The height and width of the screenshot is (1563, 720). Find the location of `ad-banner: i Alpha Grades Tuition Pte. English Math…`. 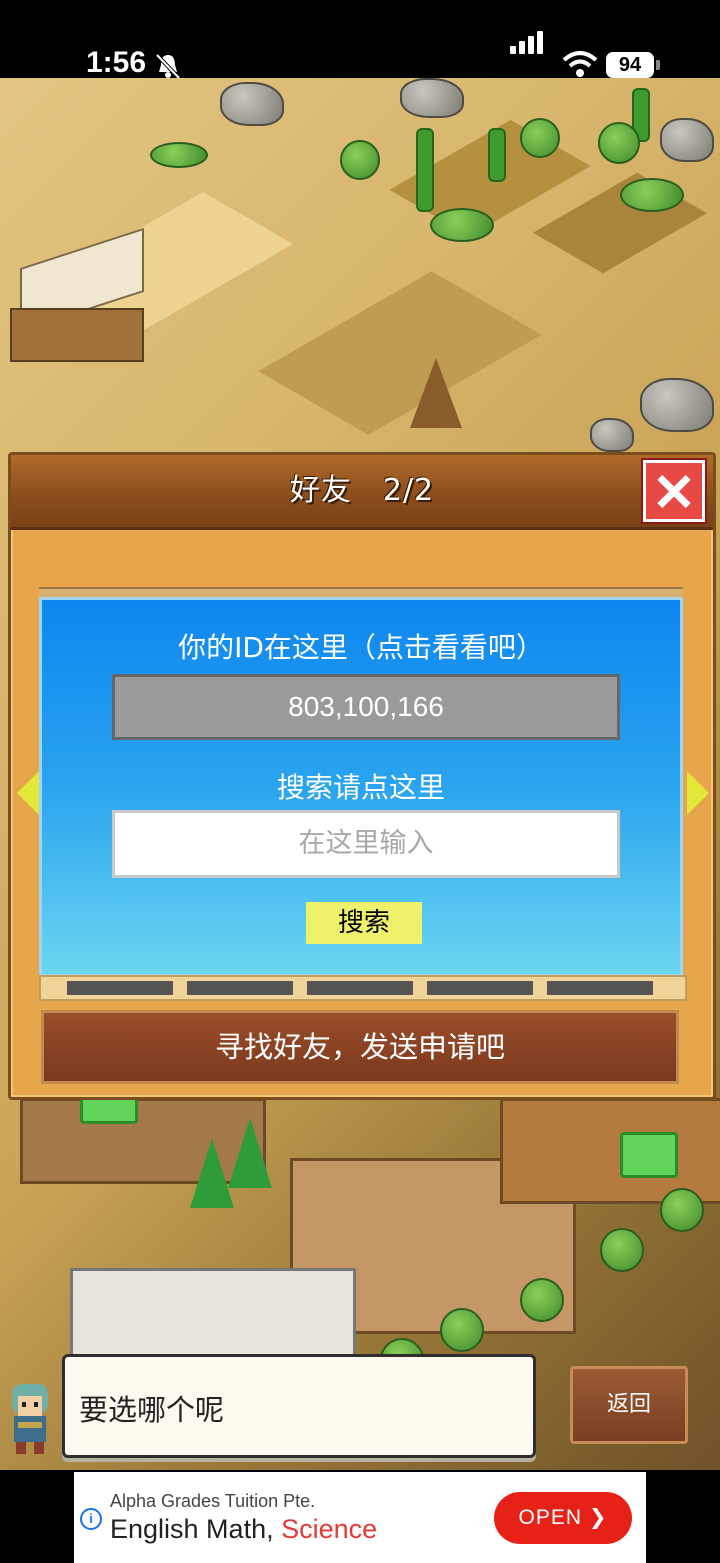

ad-banner: i Alpha Grades Tuition Pte. English Math… is located at coordinates (360, 1517).